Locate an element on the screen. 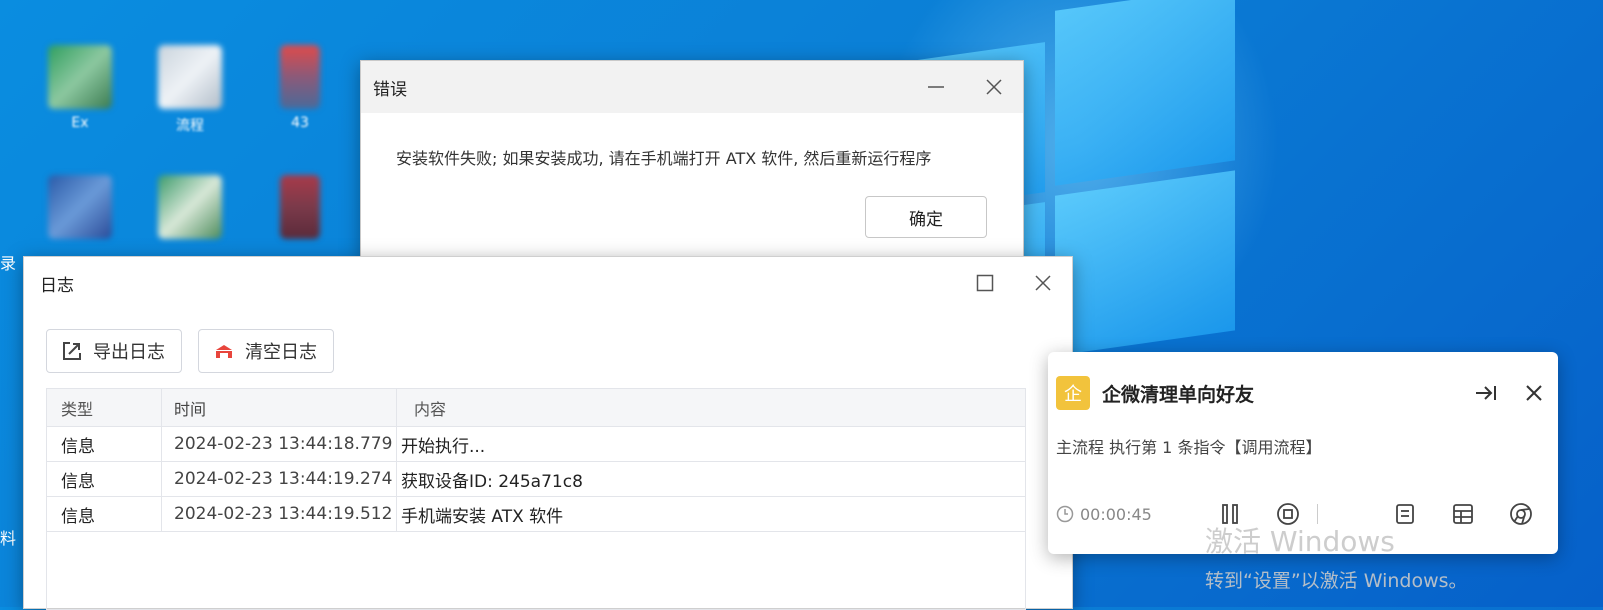 This screenshot has width=1603, height=610. column-header-content: 内容 is located at coordinates (711, 407).